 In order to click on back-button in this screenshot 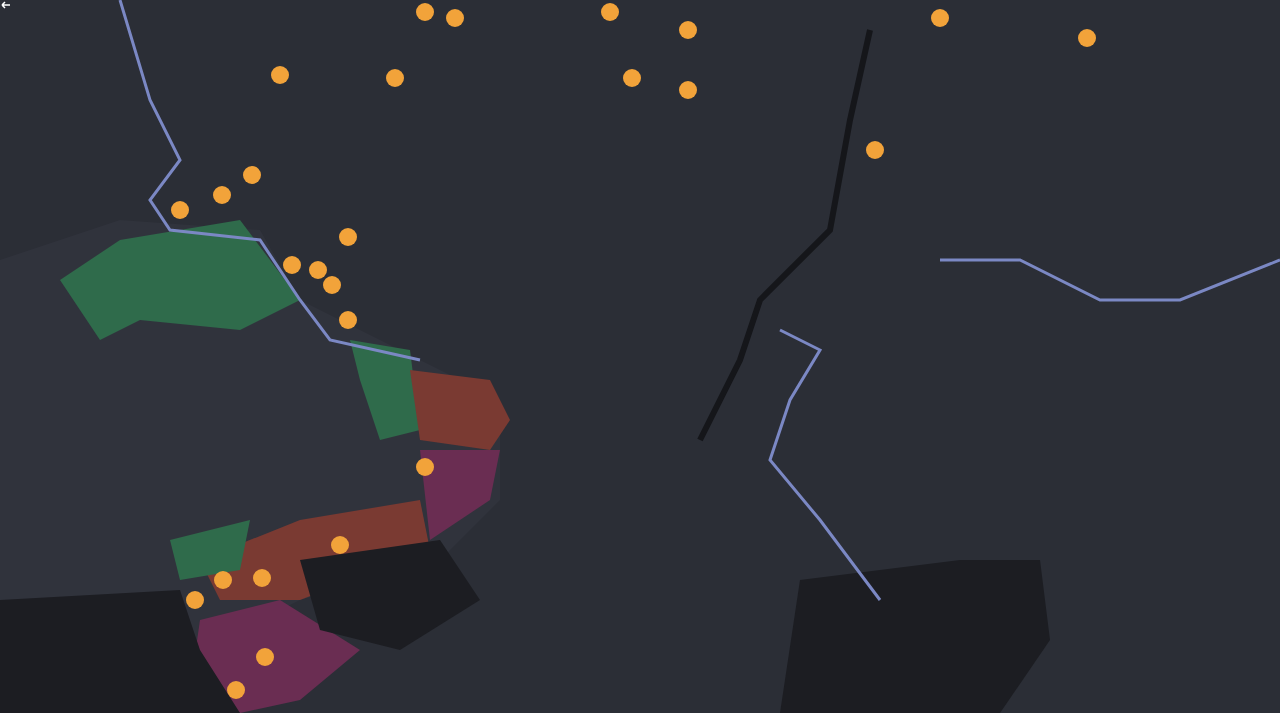, I will do `click(6, 5)`.